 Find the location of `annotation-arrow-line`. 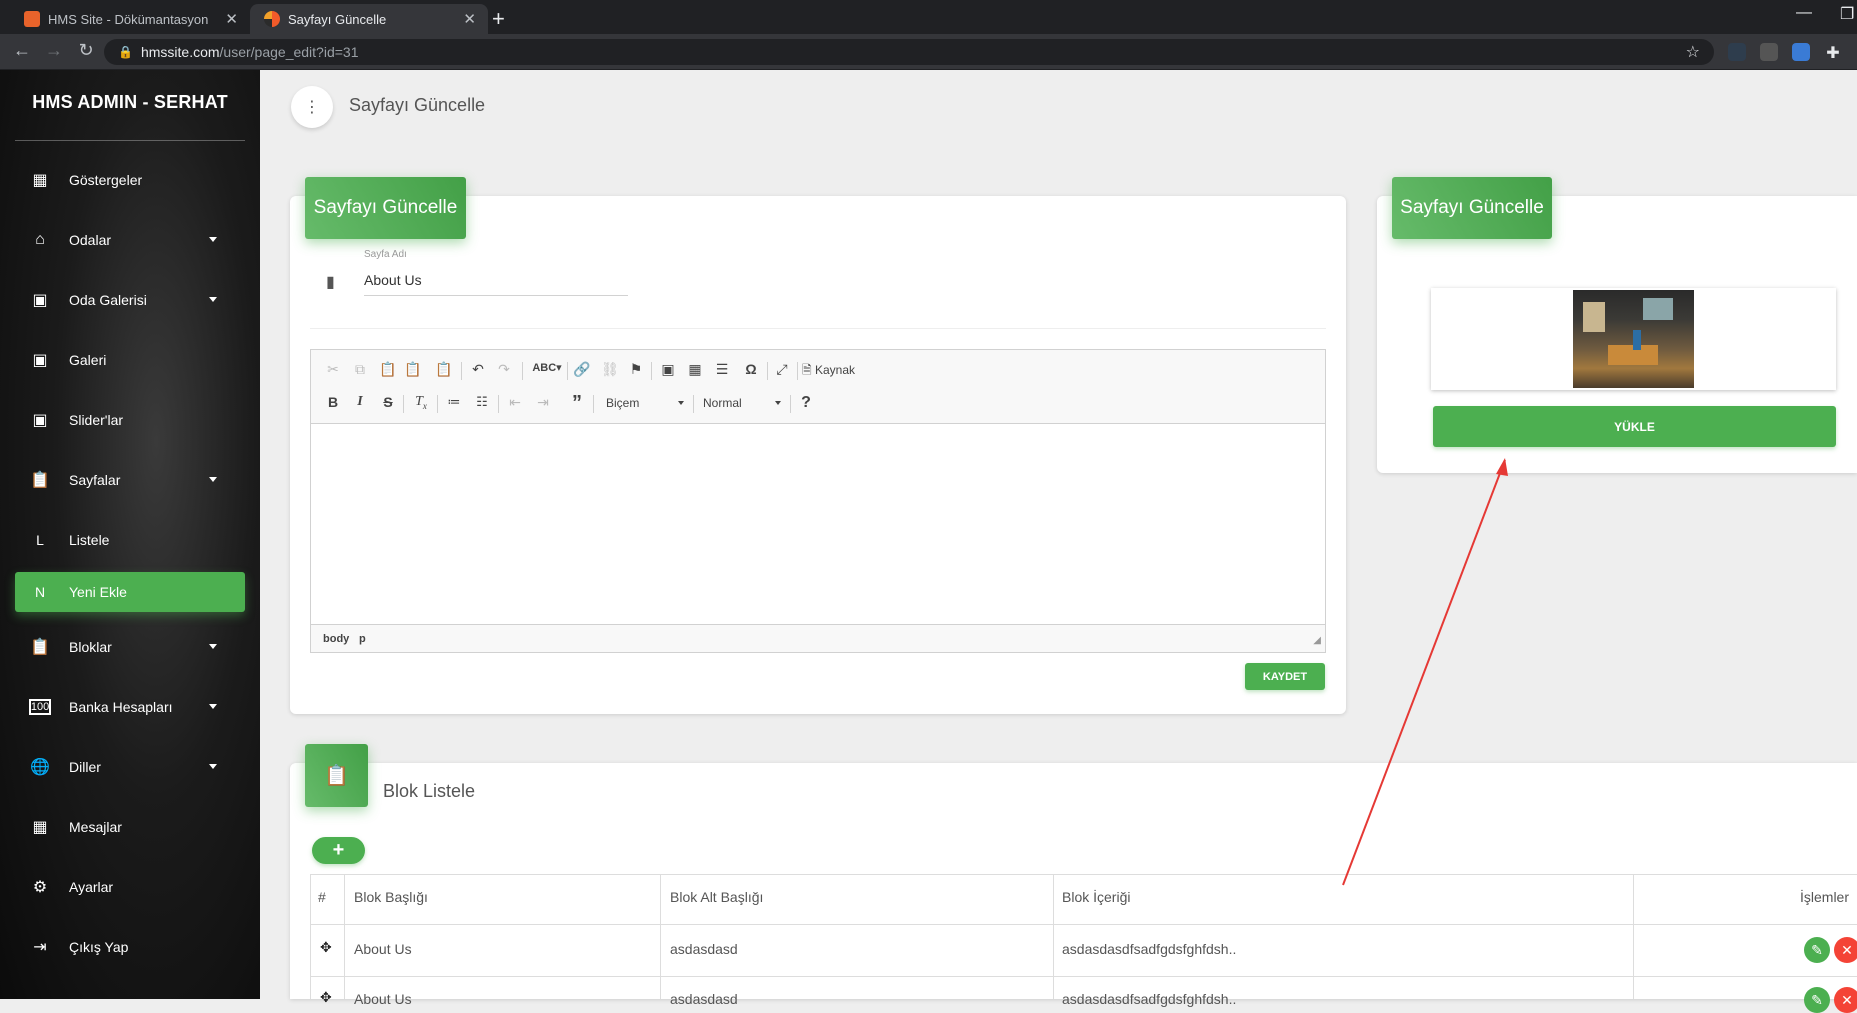

annotation-arrow-line is located at coordinates (1424, 672).